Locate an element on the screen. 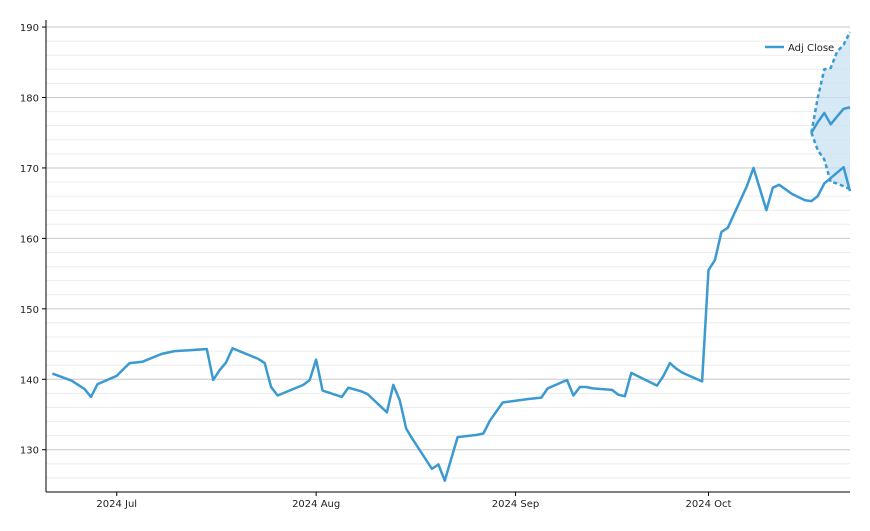 This screenshot has height=531, width=870. y-tick-label: 190 is located at coordinates (29, 28).